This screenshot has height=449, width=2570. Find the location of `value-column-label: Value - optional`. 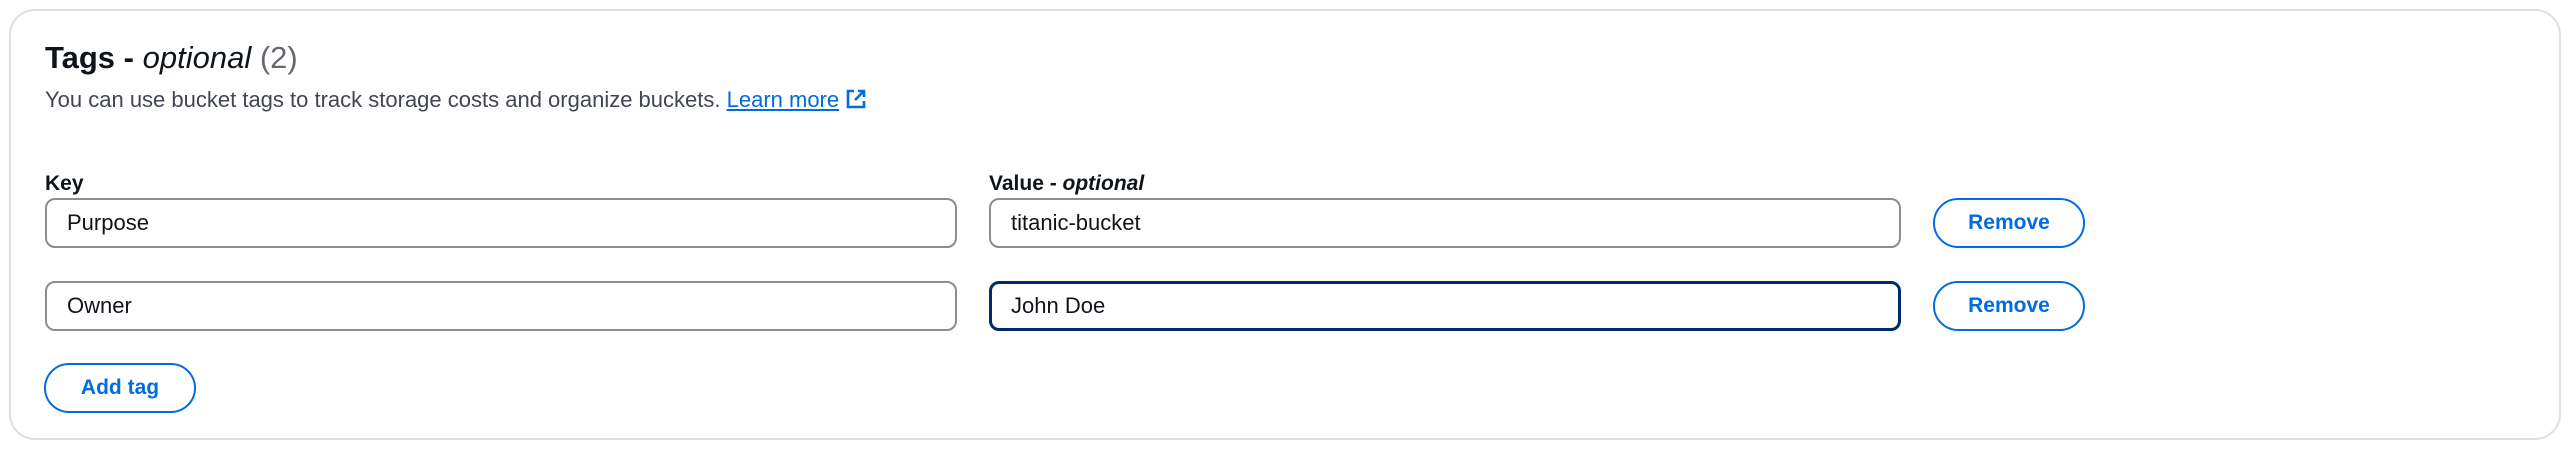

value-column-label: Value - optional is located at coordinates (1066, 184).